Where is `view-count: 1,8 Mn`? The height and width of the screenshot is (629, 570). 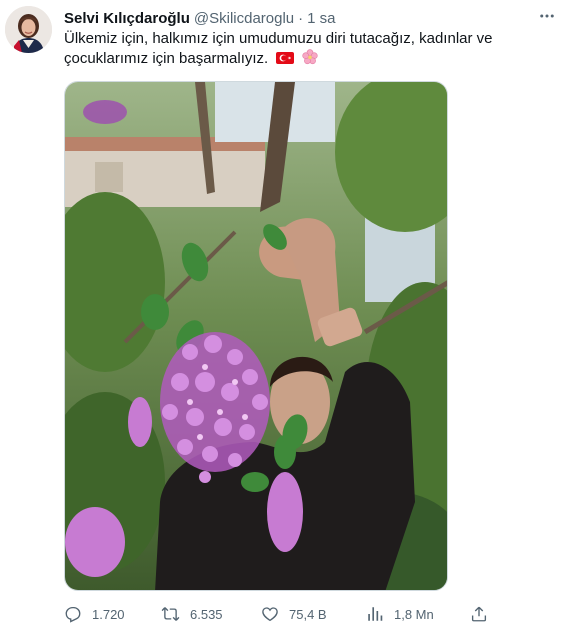 view-count: 1,8 Mn is located at coordinates (414, 614).